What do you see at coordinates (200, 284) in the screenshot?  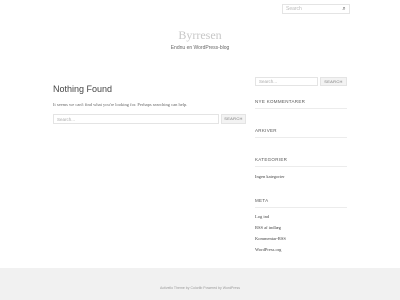 I see `site-footer` at bounding box center [200, 284].